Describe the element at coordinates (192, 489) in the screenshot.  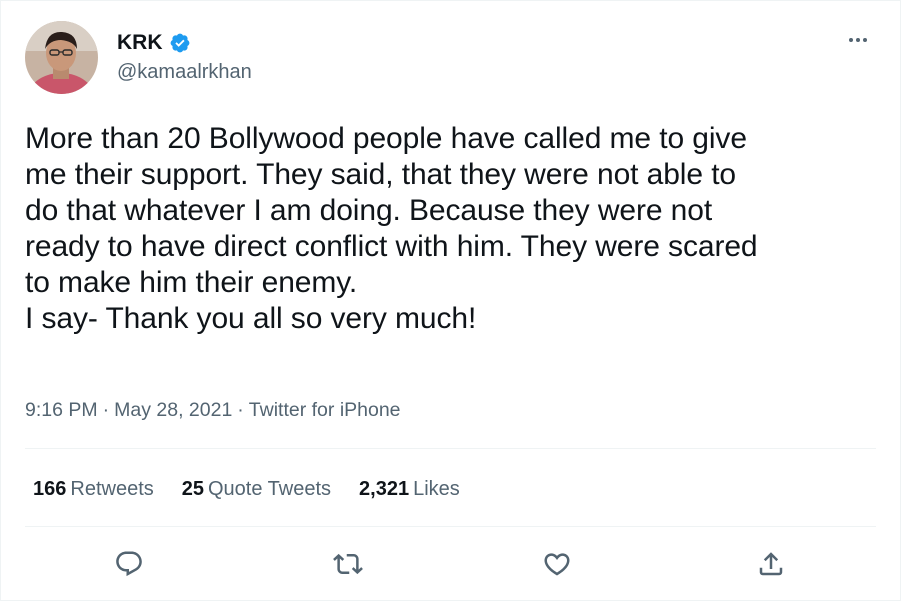
I see `quote-tweets-count: 25` at that location.